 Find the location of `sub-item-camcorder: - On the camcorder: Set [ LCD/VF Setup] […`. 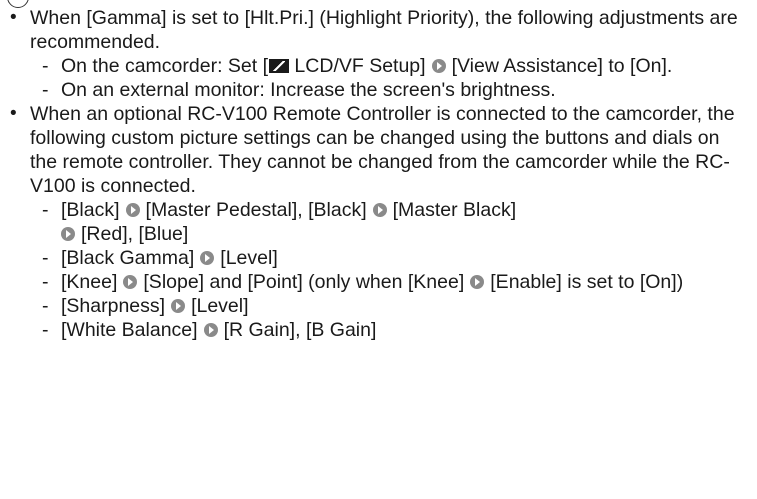

sub-item-camcorder: - On the camcorder: Set [ LCD/VF Setup] [… is located at coordinates (378, 66).